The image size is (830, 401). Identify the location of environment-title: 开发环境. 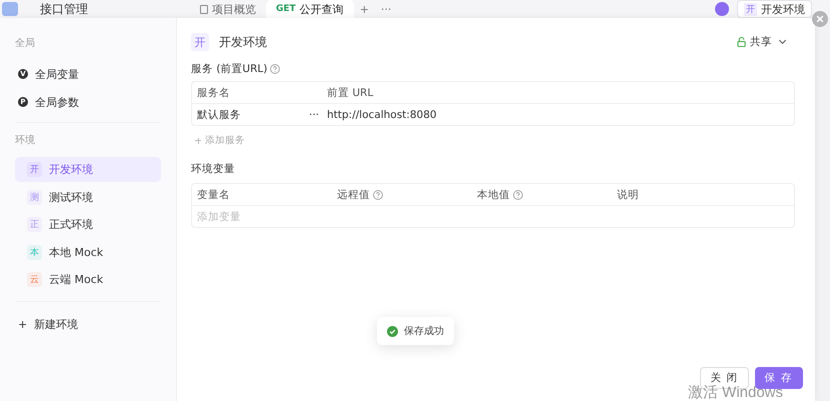
(243, 42).